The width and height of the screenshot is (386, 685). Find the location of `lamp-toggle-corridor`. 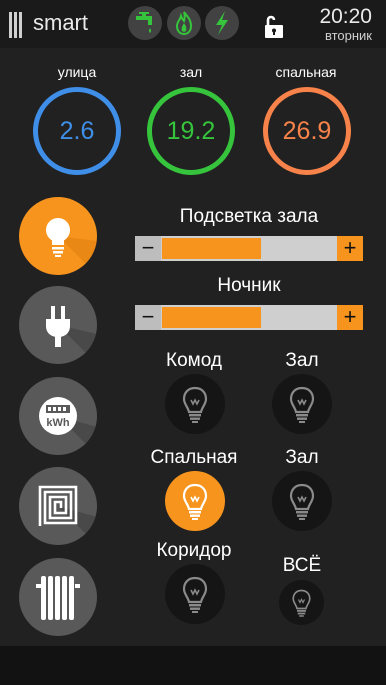

lamp-toggle-corridor is located at coordinates (195, 594).